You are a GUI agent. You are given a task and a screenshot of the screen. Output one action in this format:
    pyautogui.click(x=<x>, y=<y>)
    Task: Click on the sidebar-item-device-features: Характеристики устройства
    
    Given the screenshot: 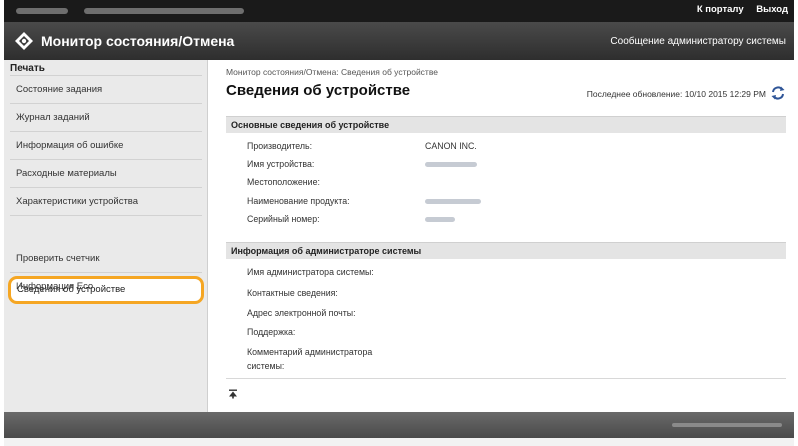 What is the action you would take?
    pyautogui.click(x=77, y=201)
    